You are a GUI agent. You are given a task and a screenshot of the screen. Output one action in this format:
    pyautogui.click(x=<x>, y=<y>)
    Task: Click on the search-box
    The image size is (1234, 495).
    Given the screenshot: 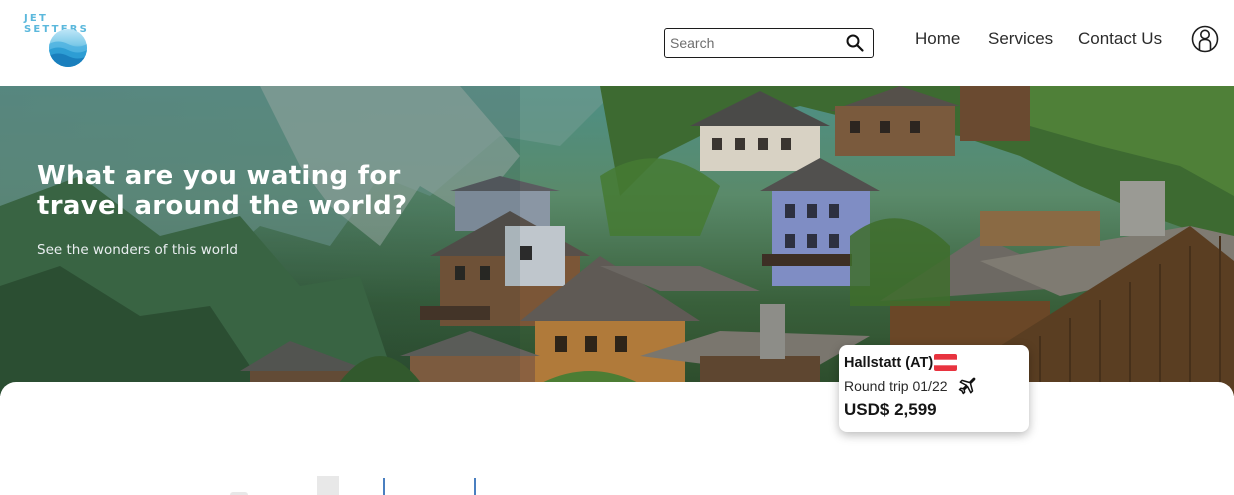 What is the action you would take?
    pyautogui.click(x=769, y=43)
    